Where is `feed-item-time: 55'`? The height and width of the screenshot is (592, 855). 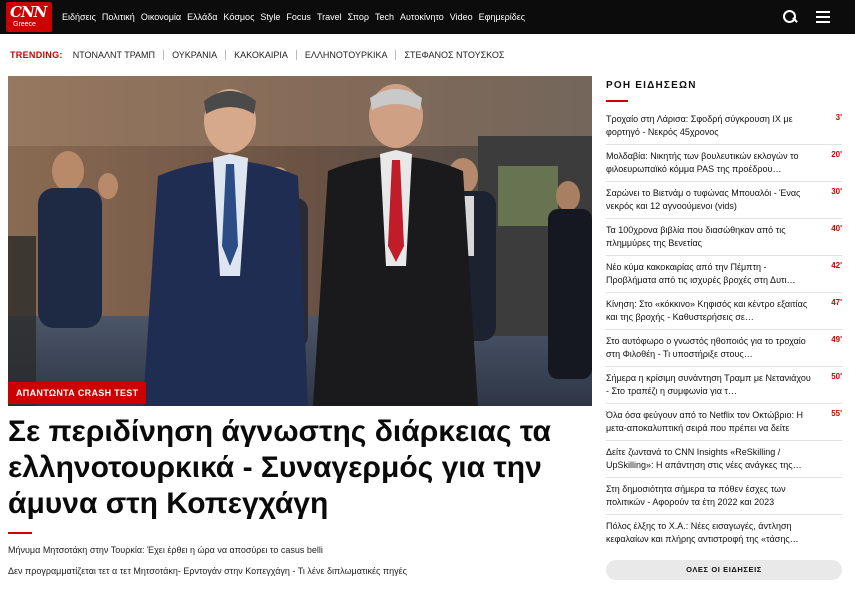
feed-item-time: 55' is located at coordinates (836, 413).